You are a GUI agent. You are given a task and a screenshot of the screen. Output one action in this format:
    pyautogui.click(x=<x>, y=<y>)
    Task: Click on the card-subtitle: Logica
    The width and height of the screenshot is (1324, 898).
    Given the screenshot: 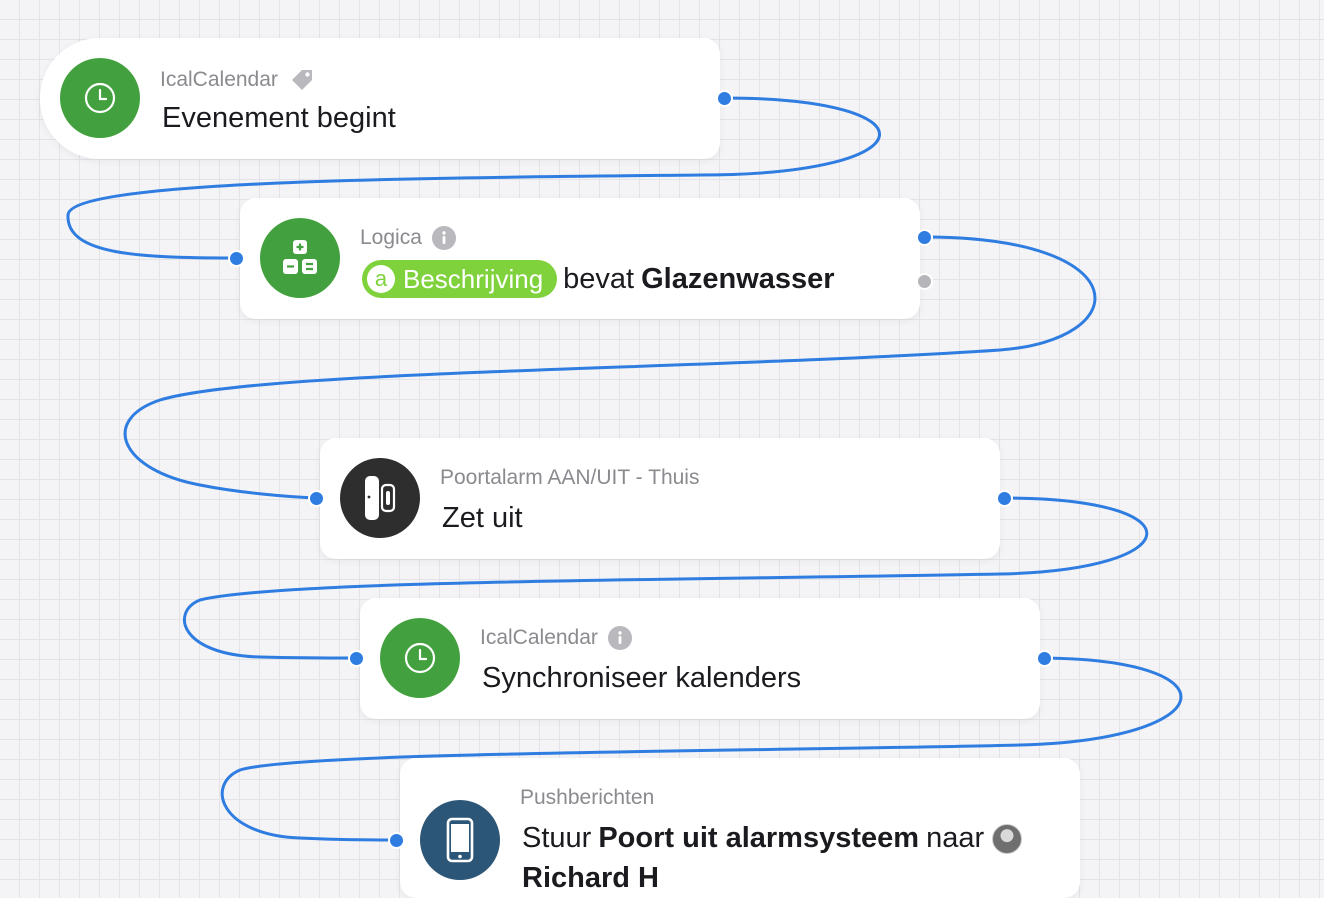 What is the action you would take?
    pyautogui.click(x=391, y=237)
    